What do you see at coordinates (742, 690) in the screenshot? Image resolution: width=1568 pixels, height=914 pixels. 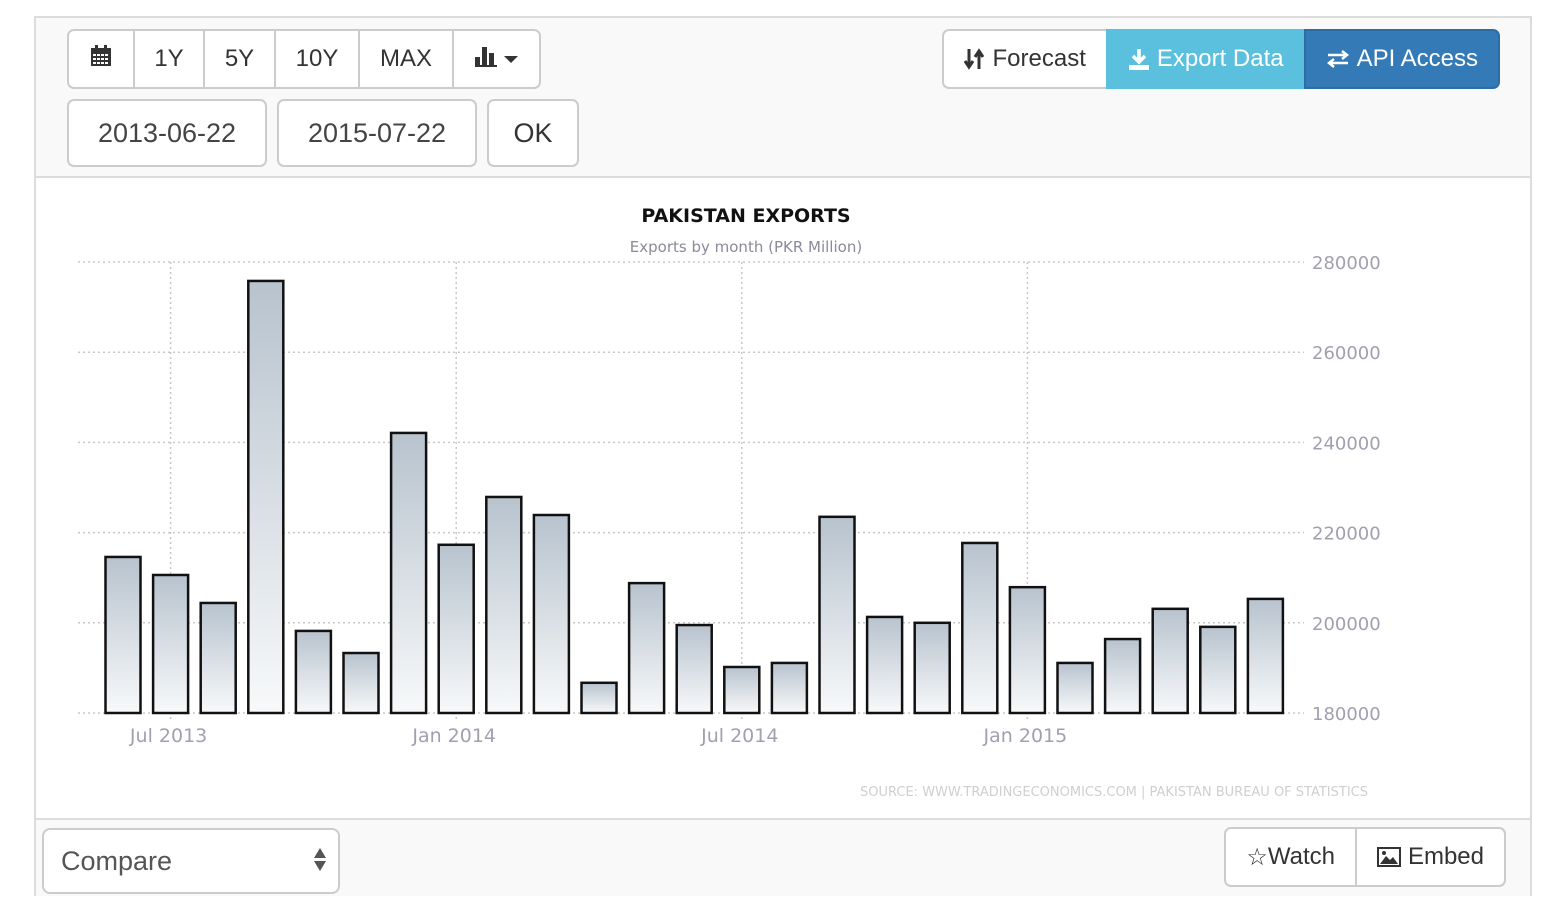 I see `bar: Jul 2014: 190200` at bounding box center [742, 690].